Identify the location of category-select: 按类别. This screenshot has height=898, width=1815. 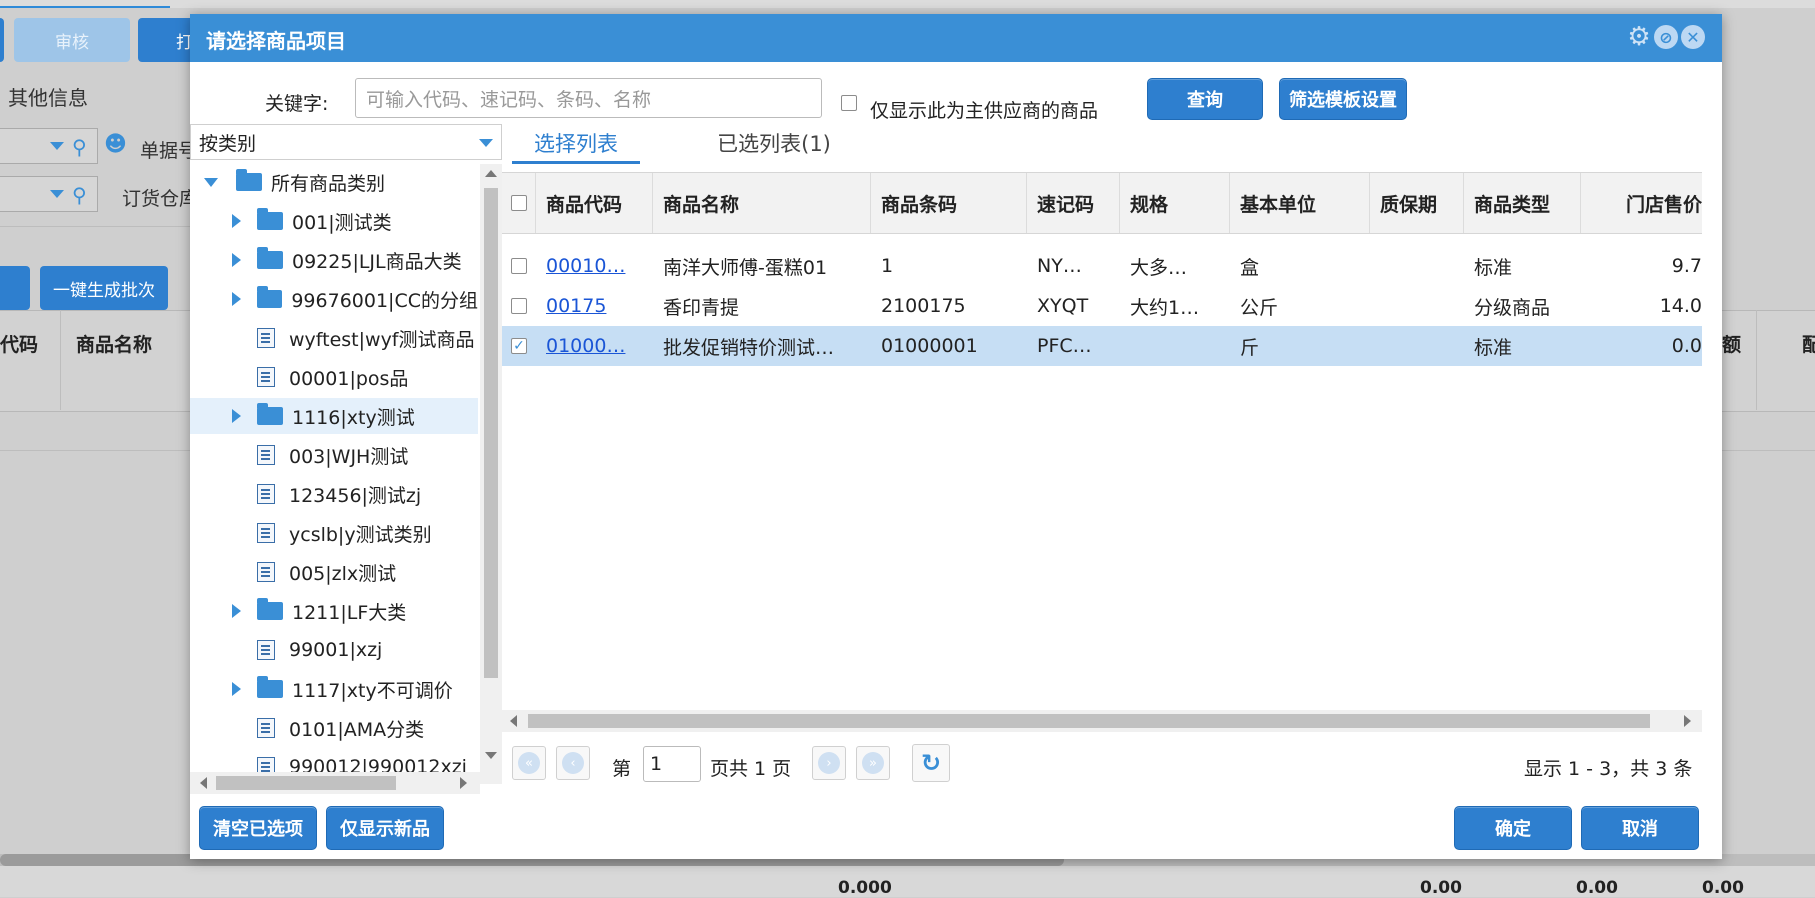
(346, 142).